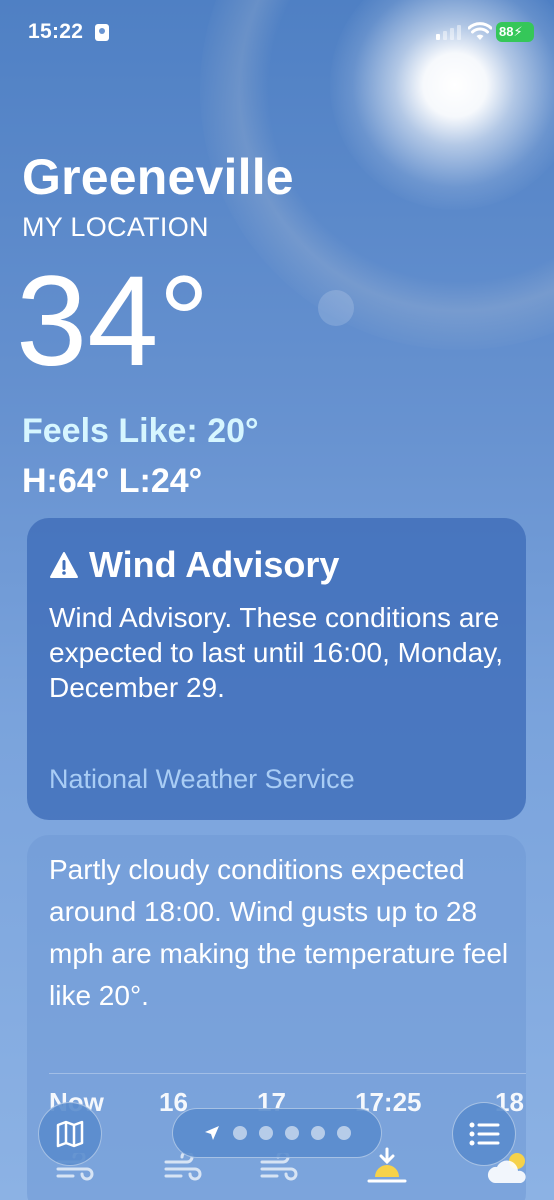 The height and width of the screenshot is (1200, 554). What do you see at coordinates (140, 431) in the screenshot?
I see `feels-like: Feels Like: 20°` at bounding box center [140, 431].